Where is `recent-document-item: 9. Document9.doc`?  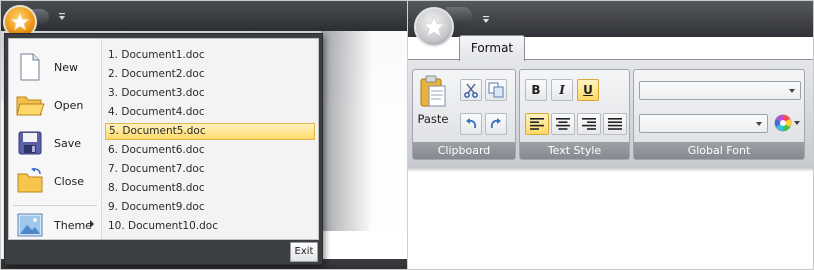
recent-document-item: 9. Document9.doc is located at coordinates (210, 207).